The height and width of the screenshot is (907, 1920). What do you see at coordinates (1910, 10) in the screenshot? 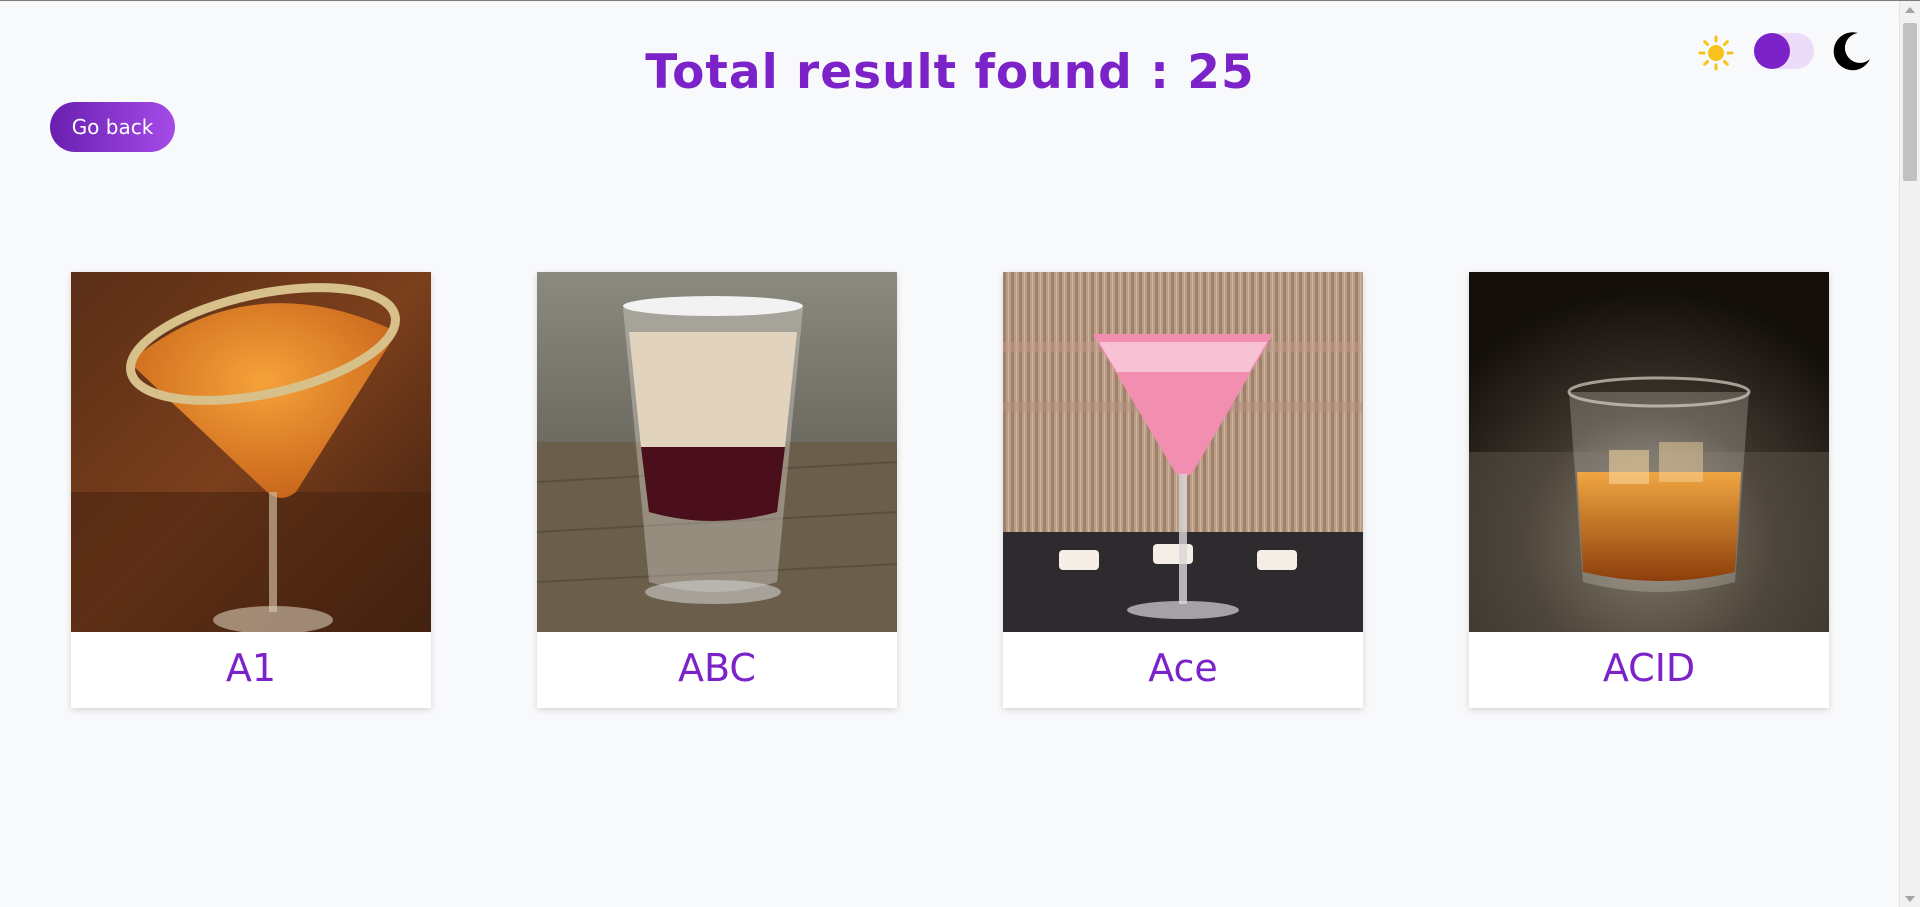
I see `scroll-up-arrow-icon` at bounding box center [1910, 10].